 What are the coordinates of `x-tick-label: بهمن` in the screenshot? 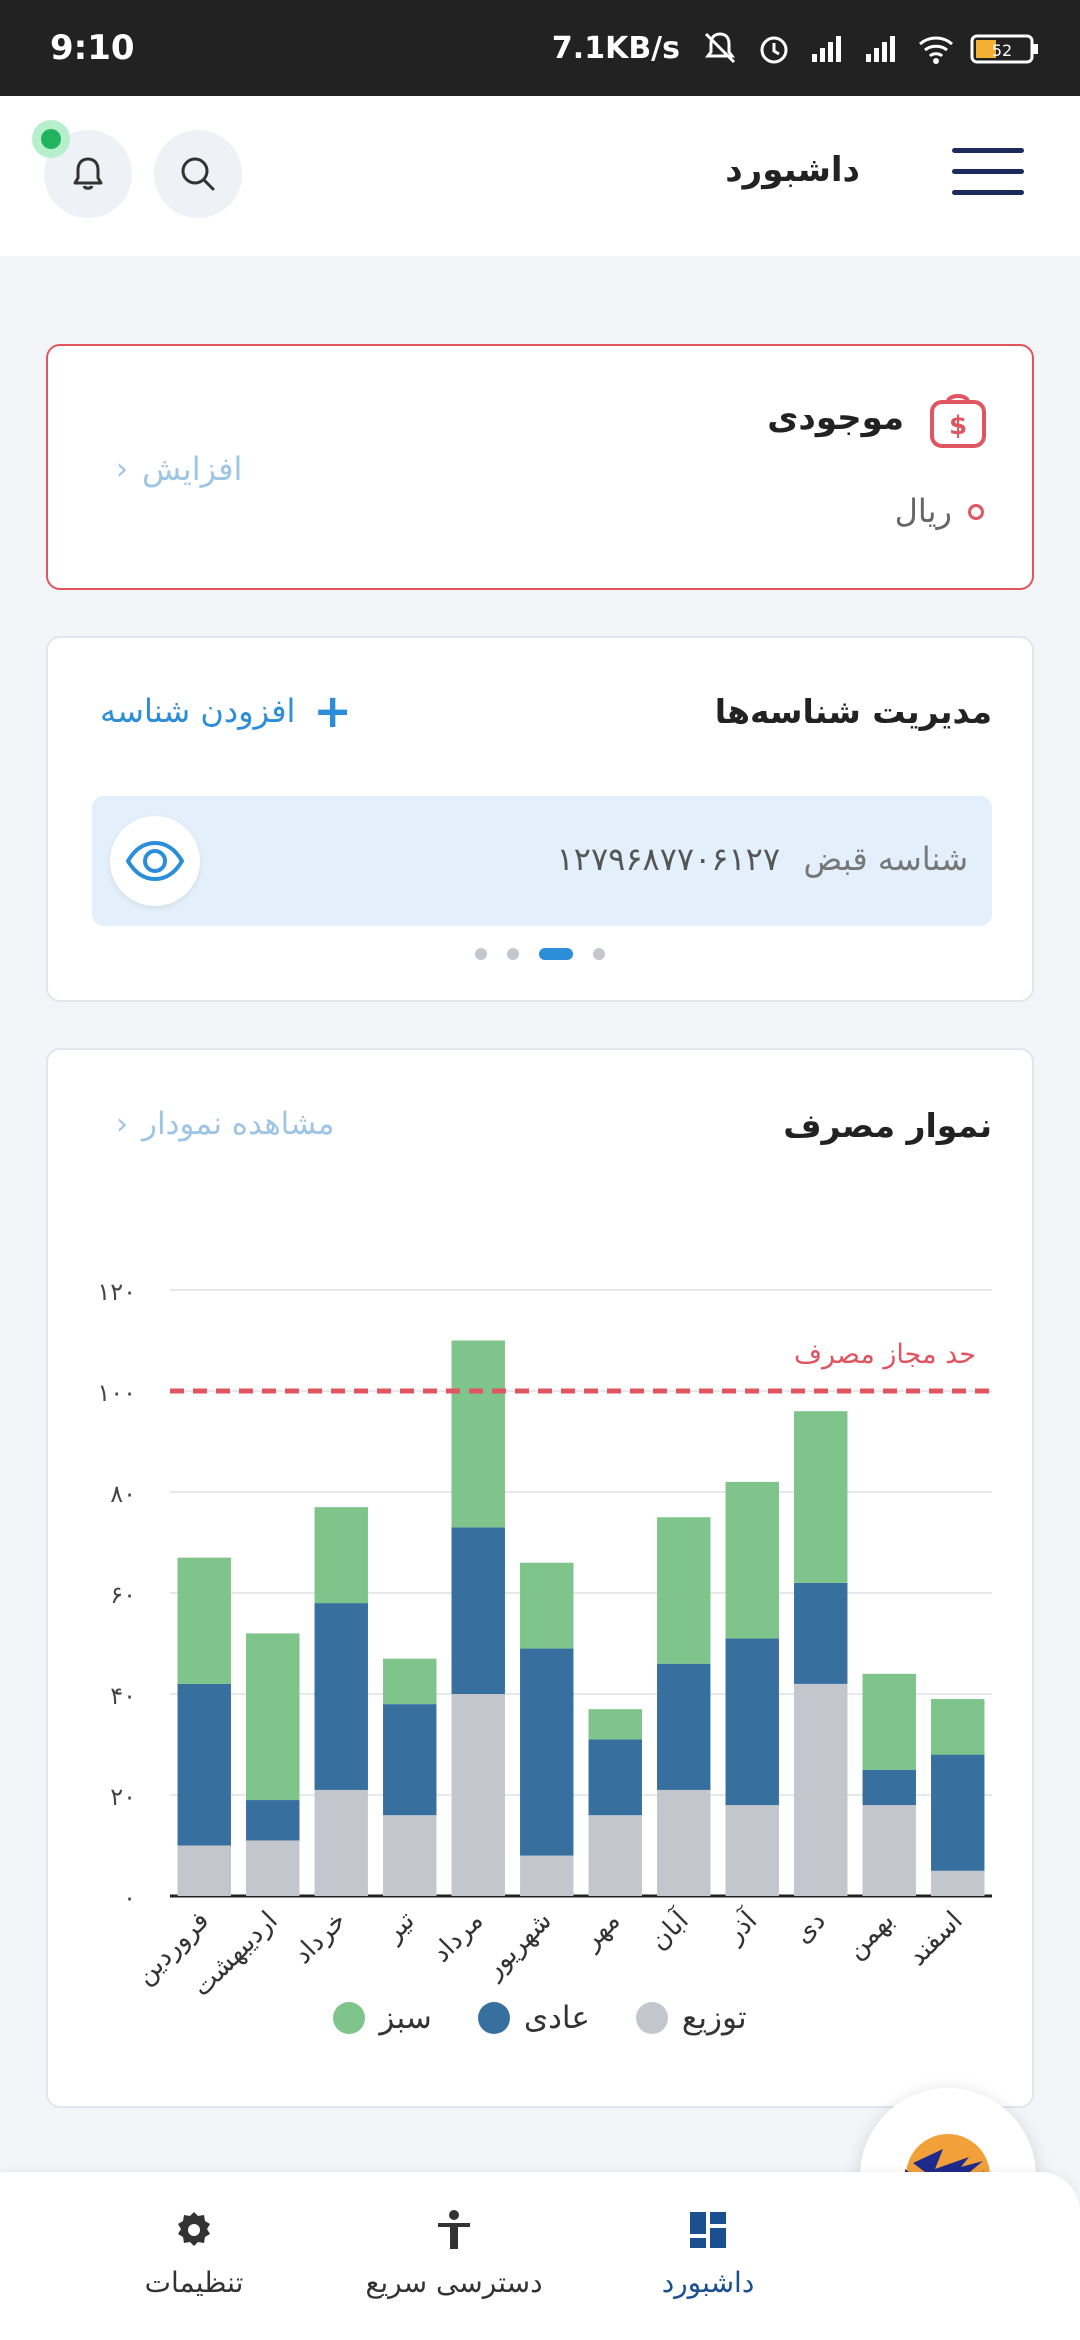 It's located at (870, 1935).